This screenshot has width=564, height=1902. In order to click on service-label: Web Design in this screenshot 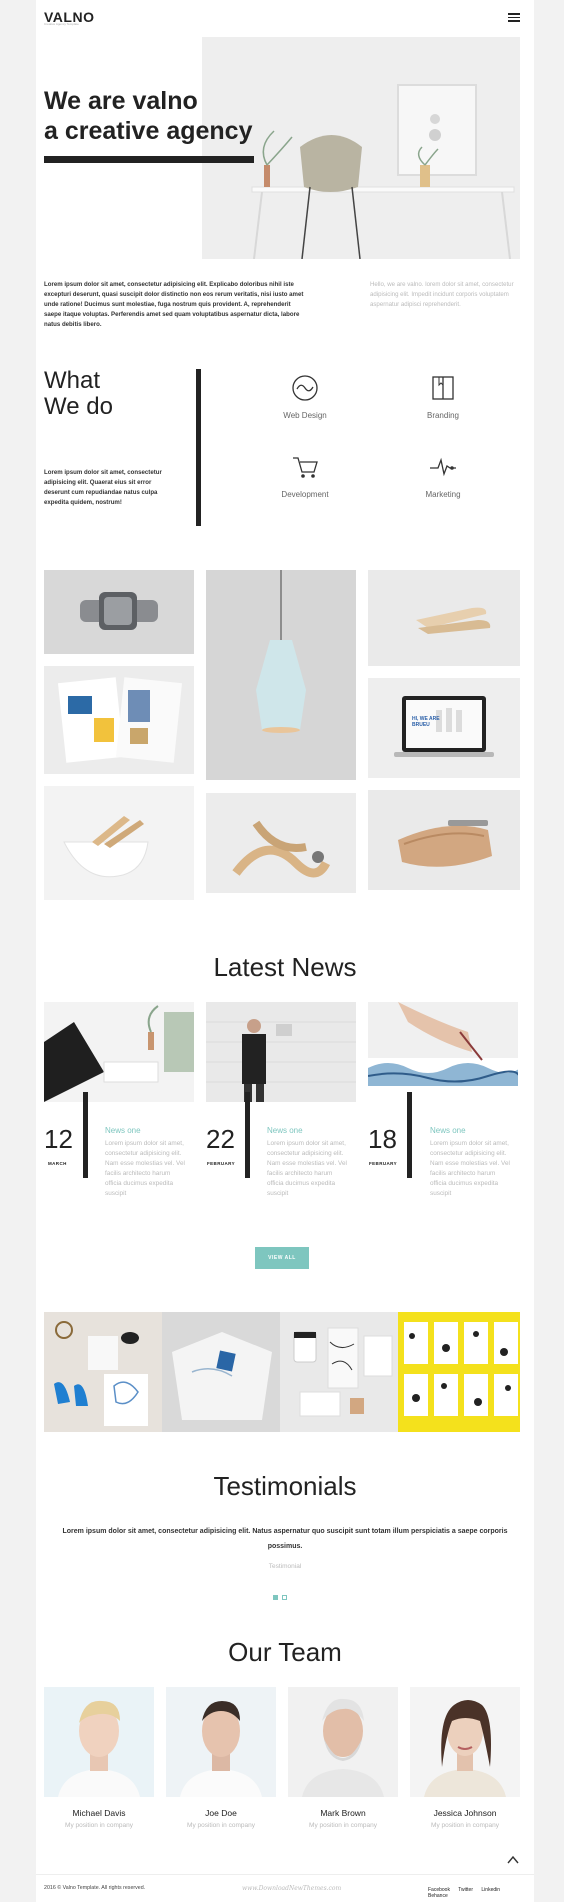, I will do `click(305, 415)`.